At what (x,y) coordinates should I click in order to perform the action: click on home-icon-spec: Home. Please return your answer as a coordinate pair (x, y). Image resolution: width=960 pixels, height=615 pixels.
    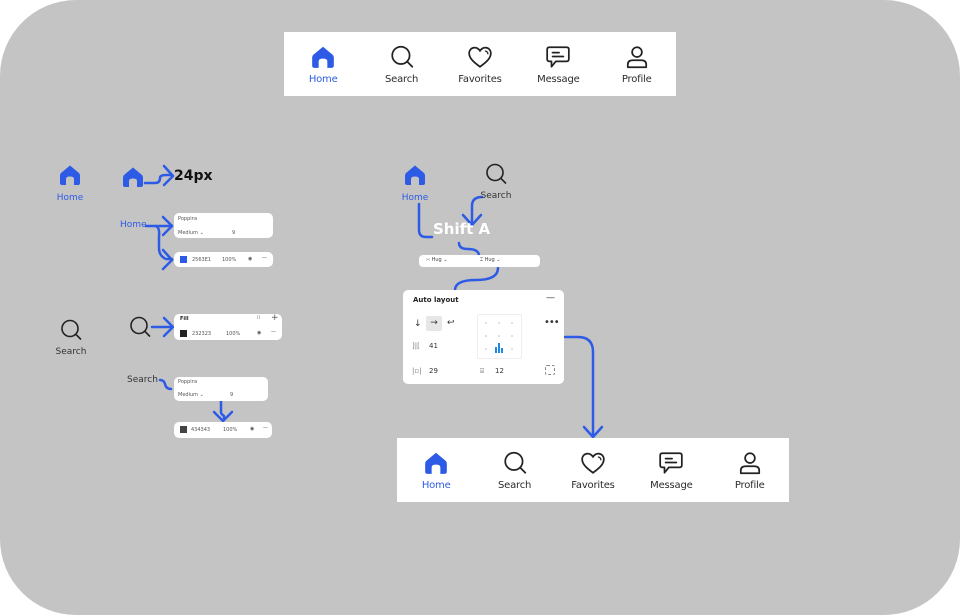
    Looking at the image, I should click on (70, 183).